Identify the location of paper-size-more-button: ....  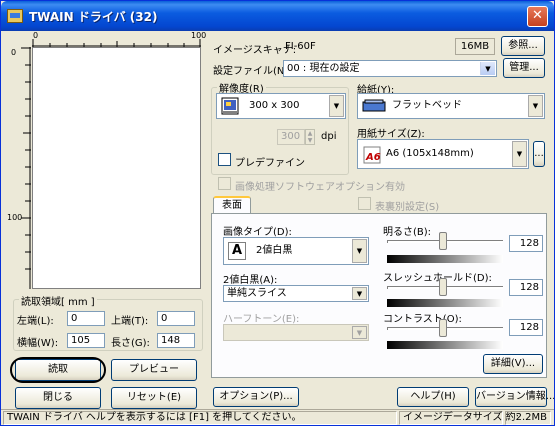
(539, 154).